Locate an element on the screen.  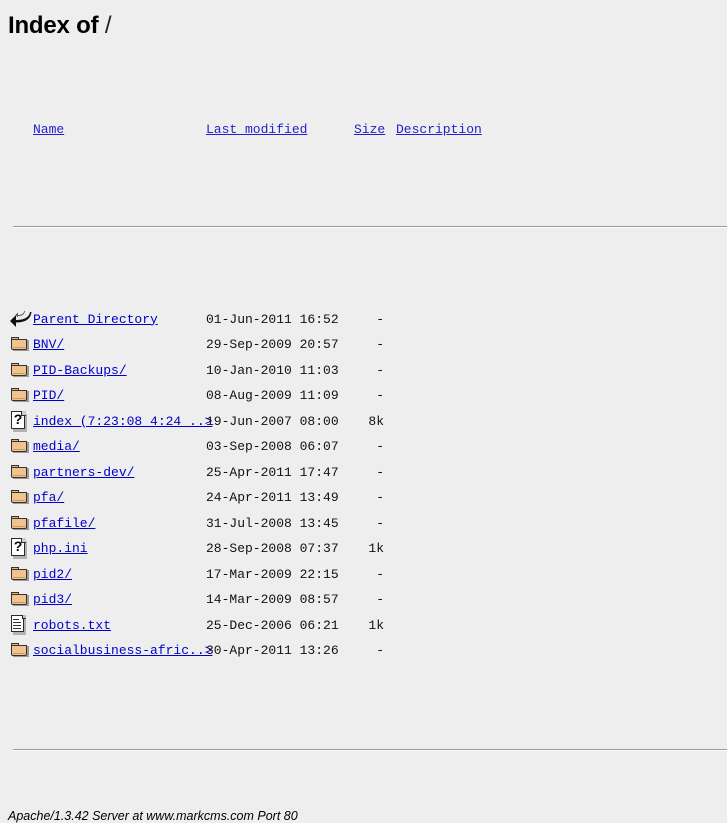
row-name: PID/ is located at coordinates (48, 396).